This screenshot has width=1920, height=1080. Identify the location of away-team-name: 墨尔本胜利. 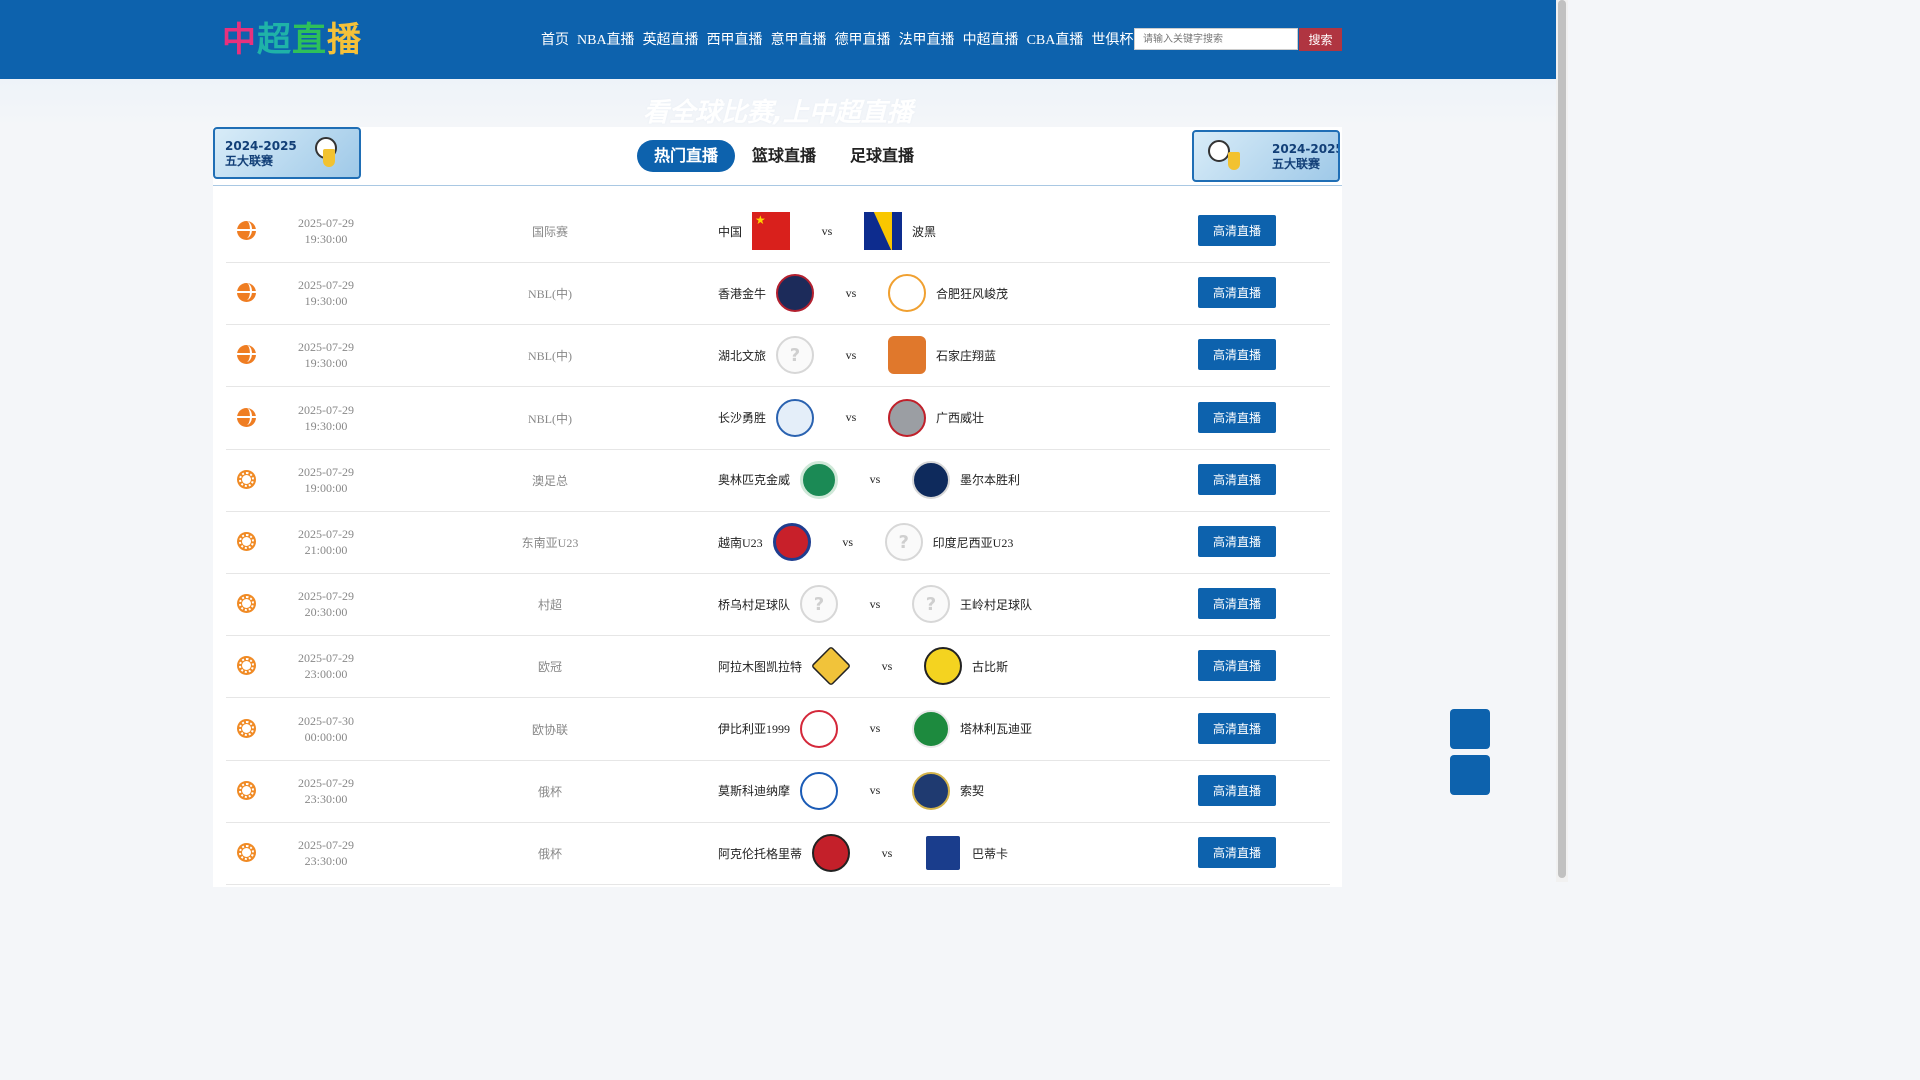
(990, 479).